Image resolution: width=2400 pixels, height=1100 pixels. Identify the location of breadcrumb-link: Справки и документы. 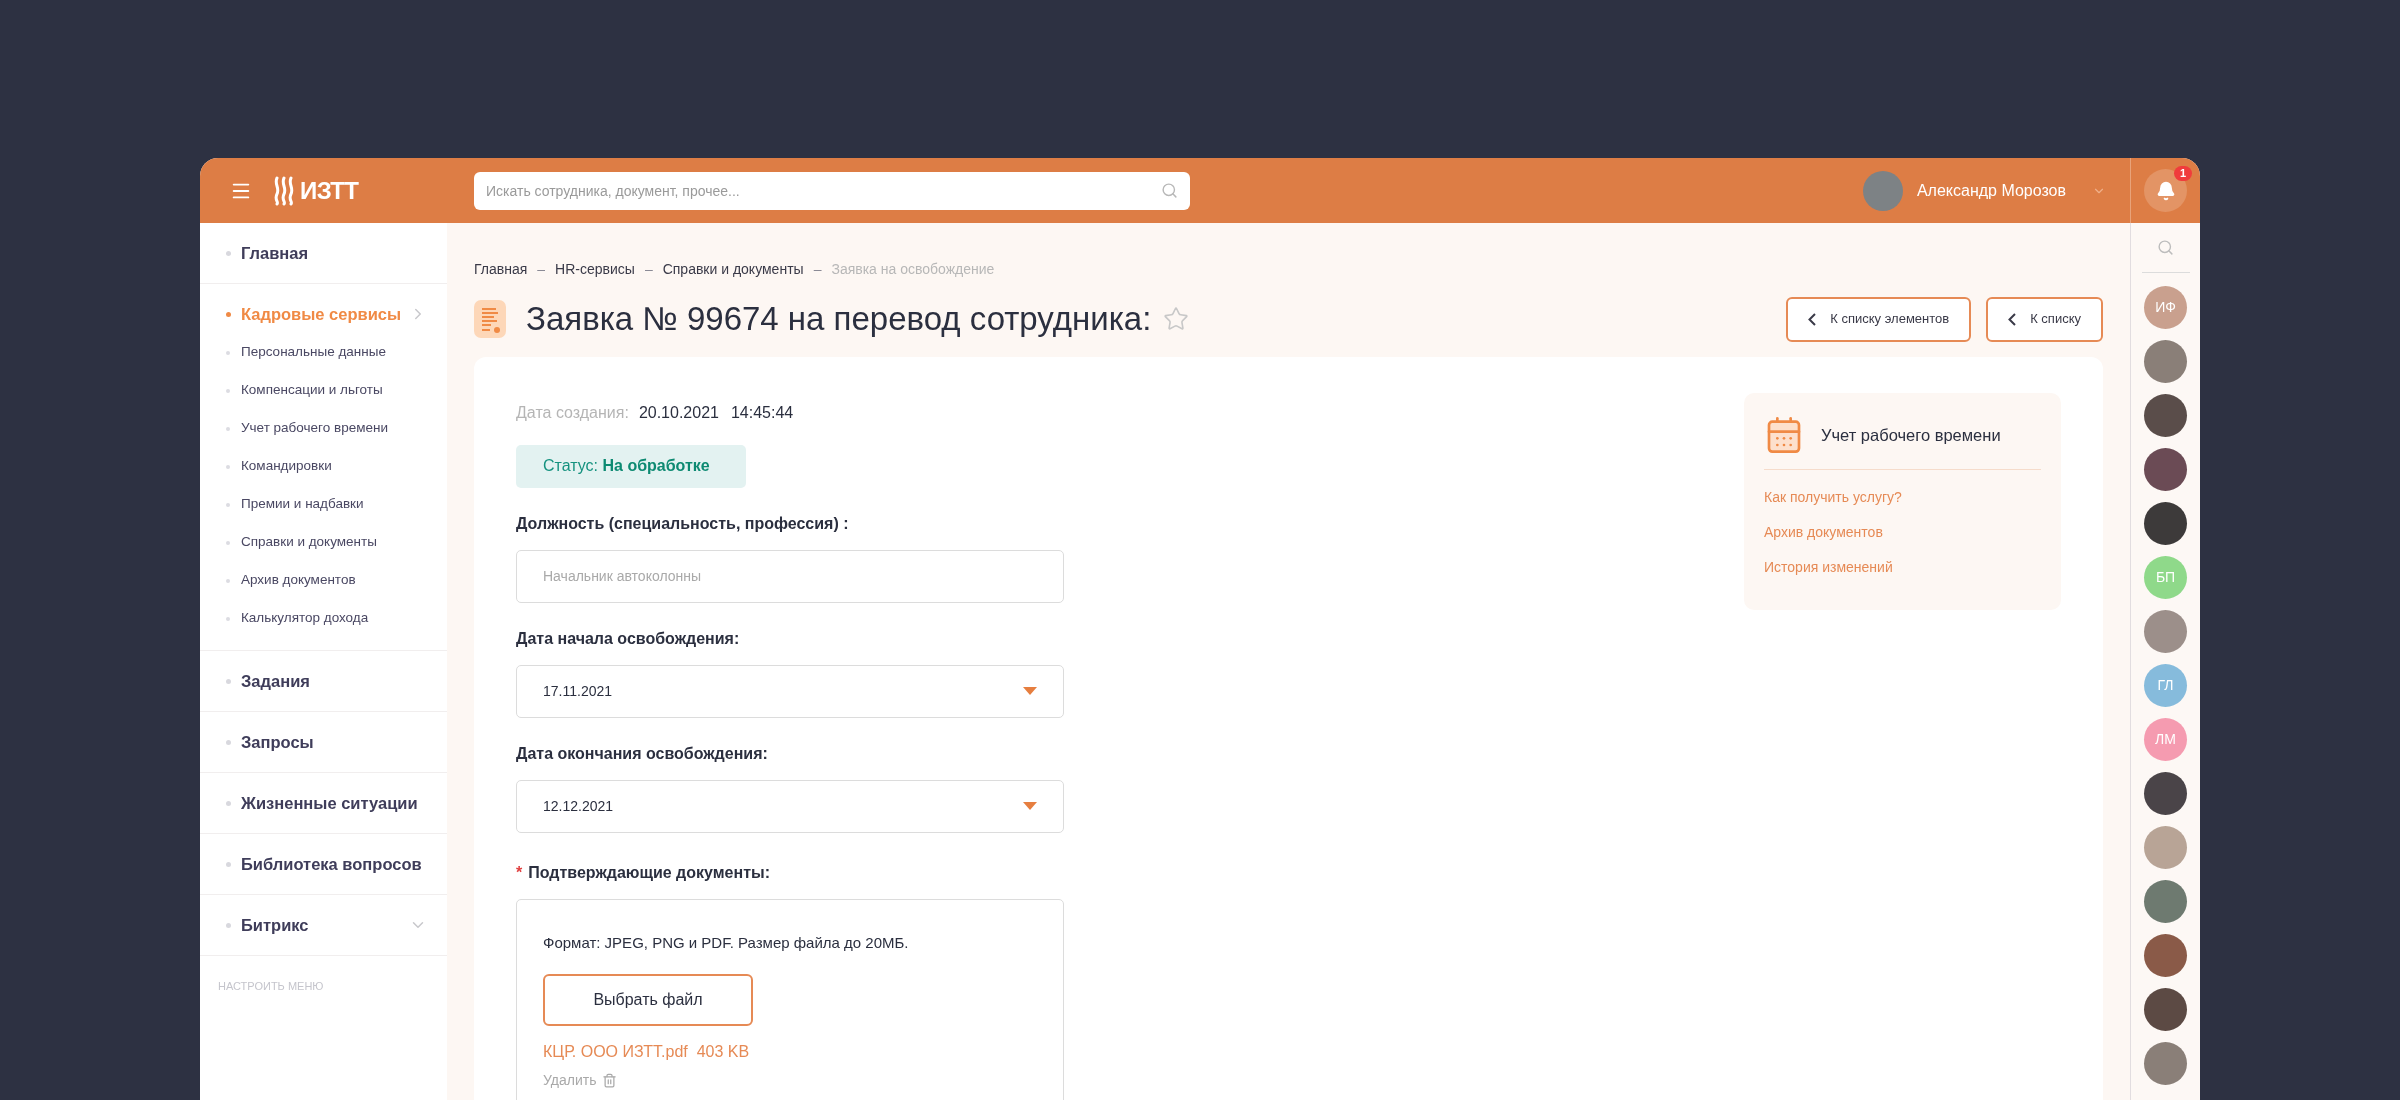
(733, 269).